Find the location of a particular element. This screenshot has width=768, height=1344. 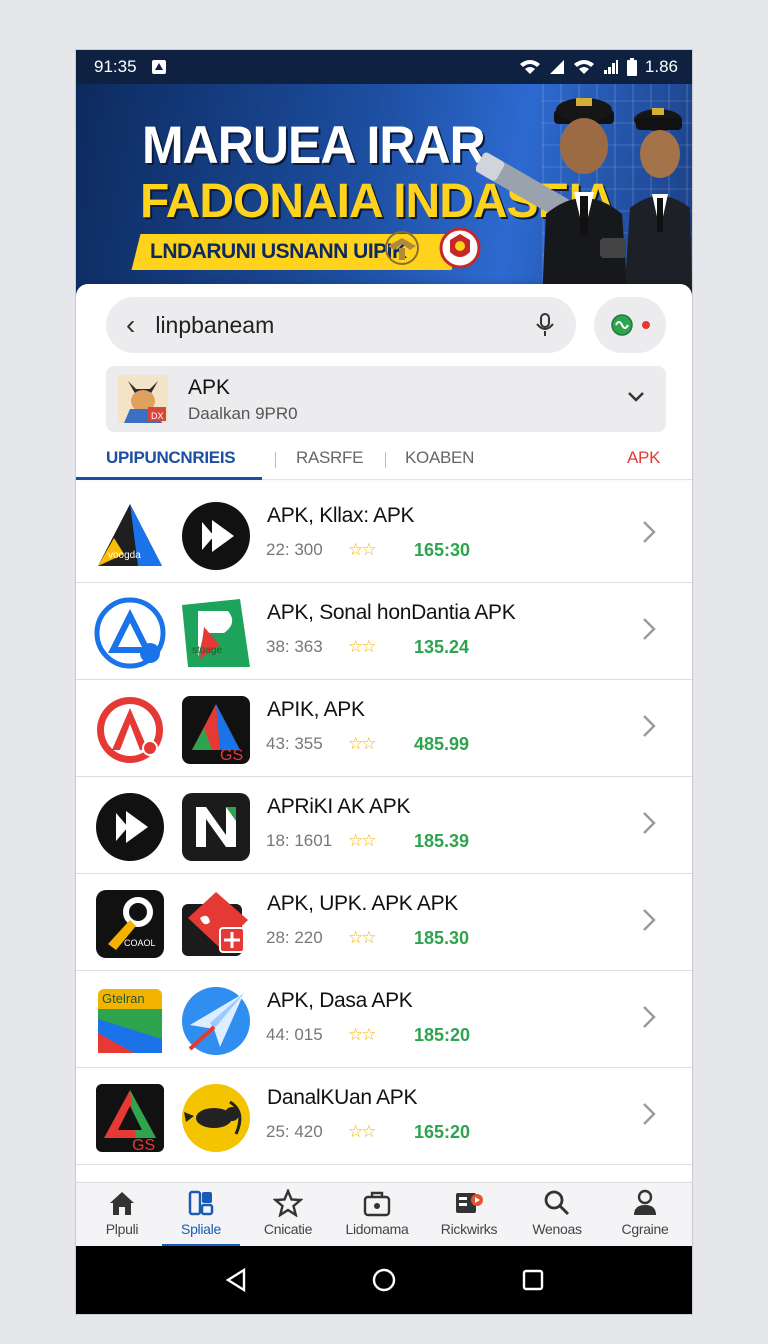

nav-item-media: Rickwirks is located at coordinates (469, 1213).